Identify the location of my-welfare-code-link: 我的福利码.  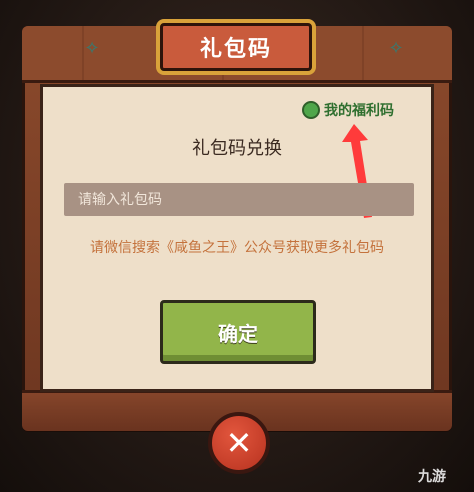
(348, 110).